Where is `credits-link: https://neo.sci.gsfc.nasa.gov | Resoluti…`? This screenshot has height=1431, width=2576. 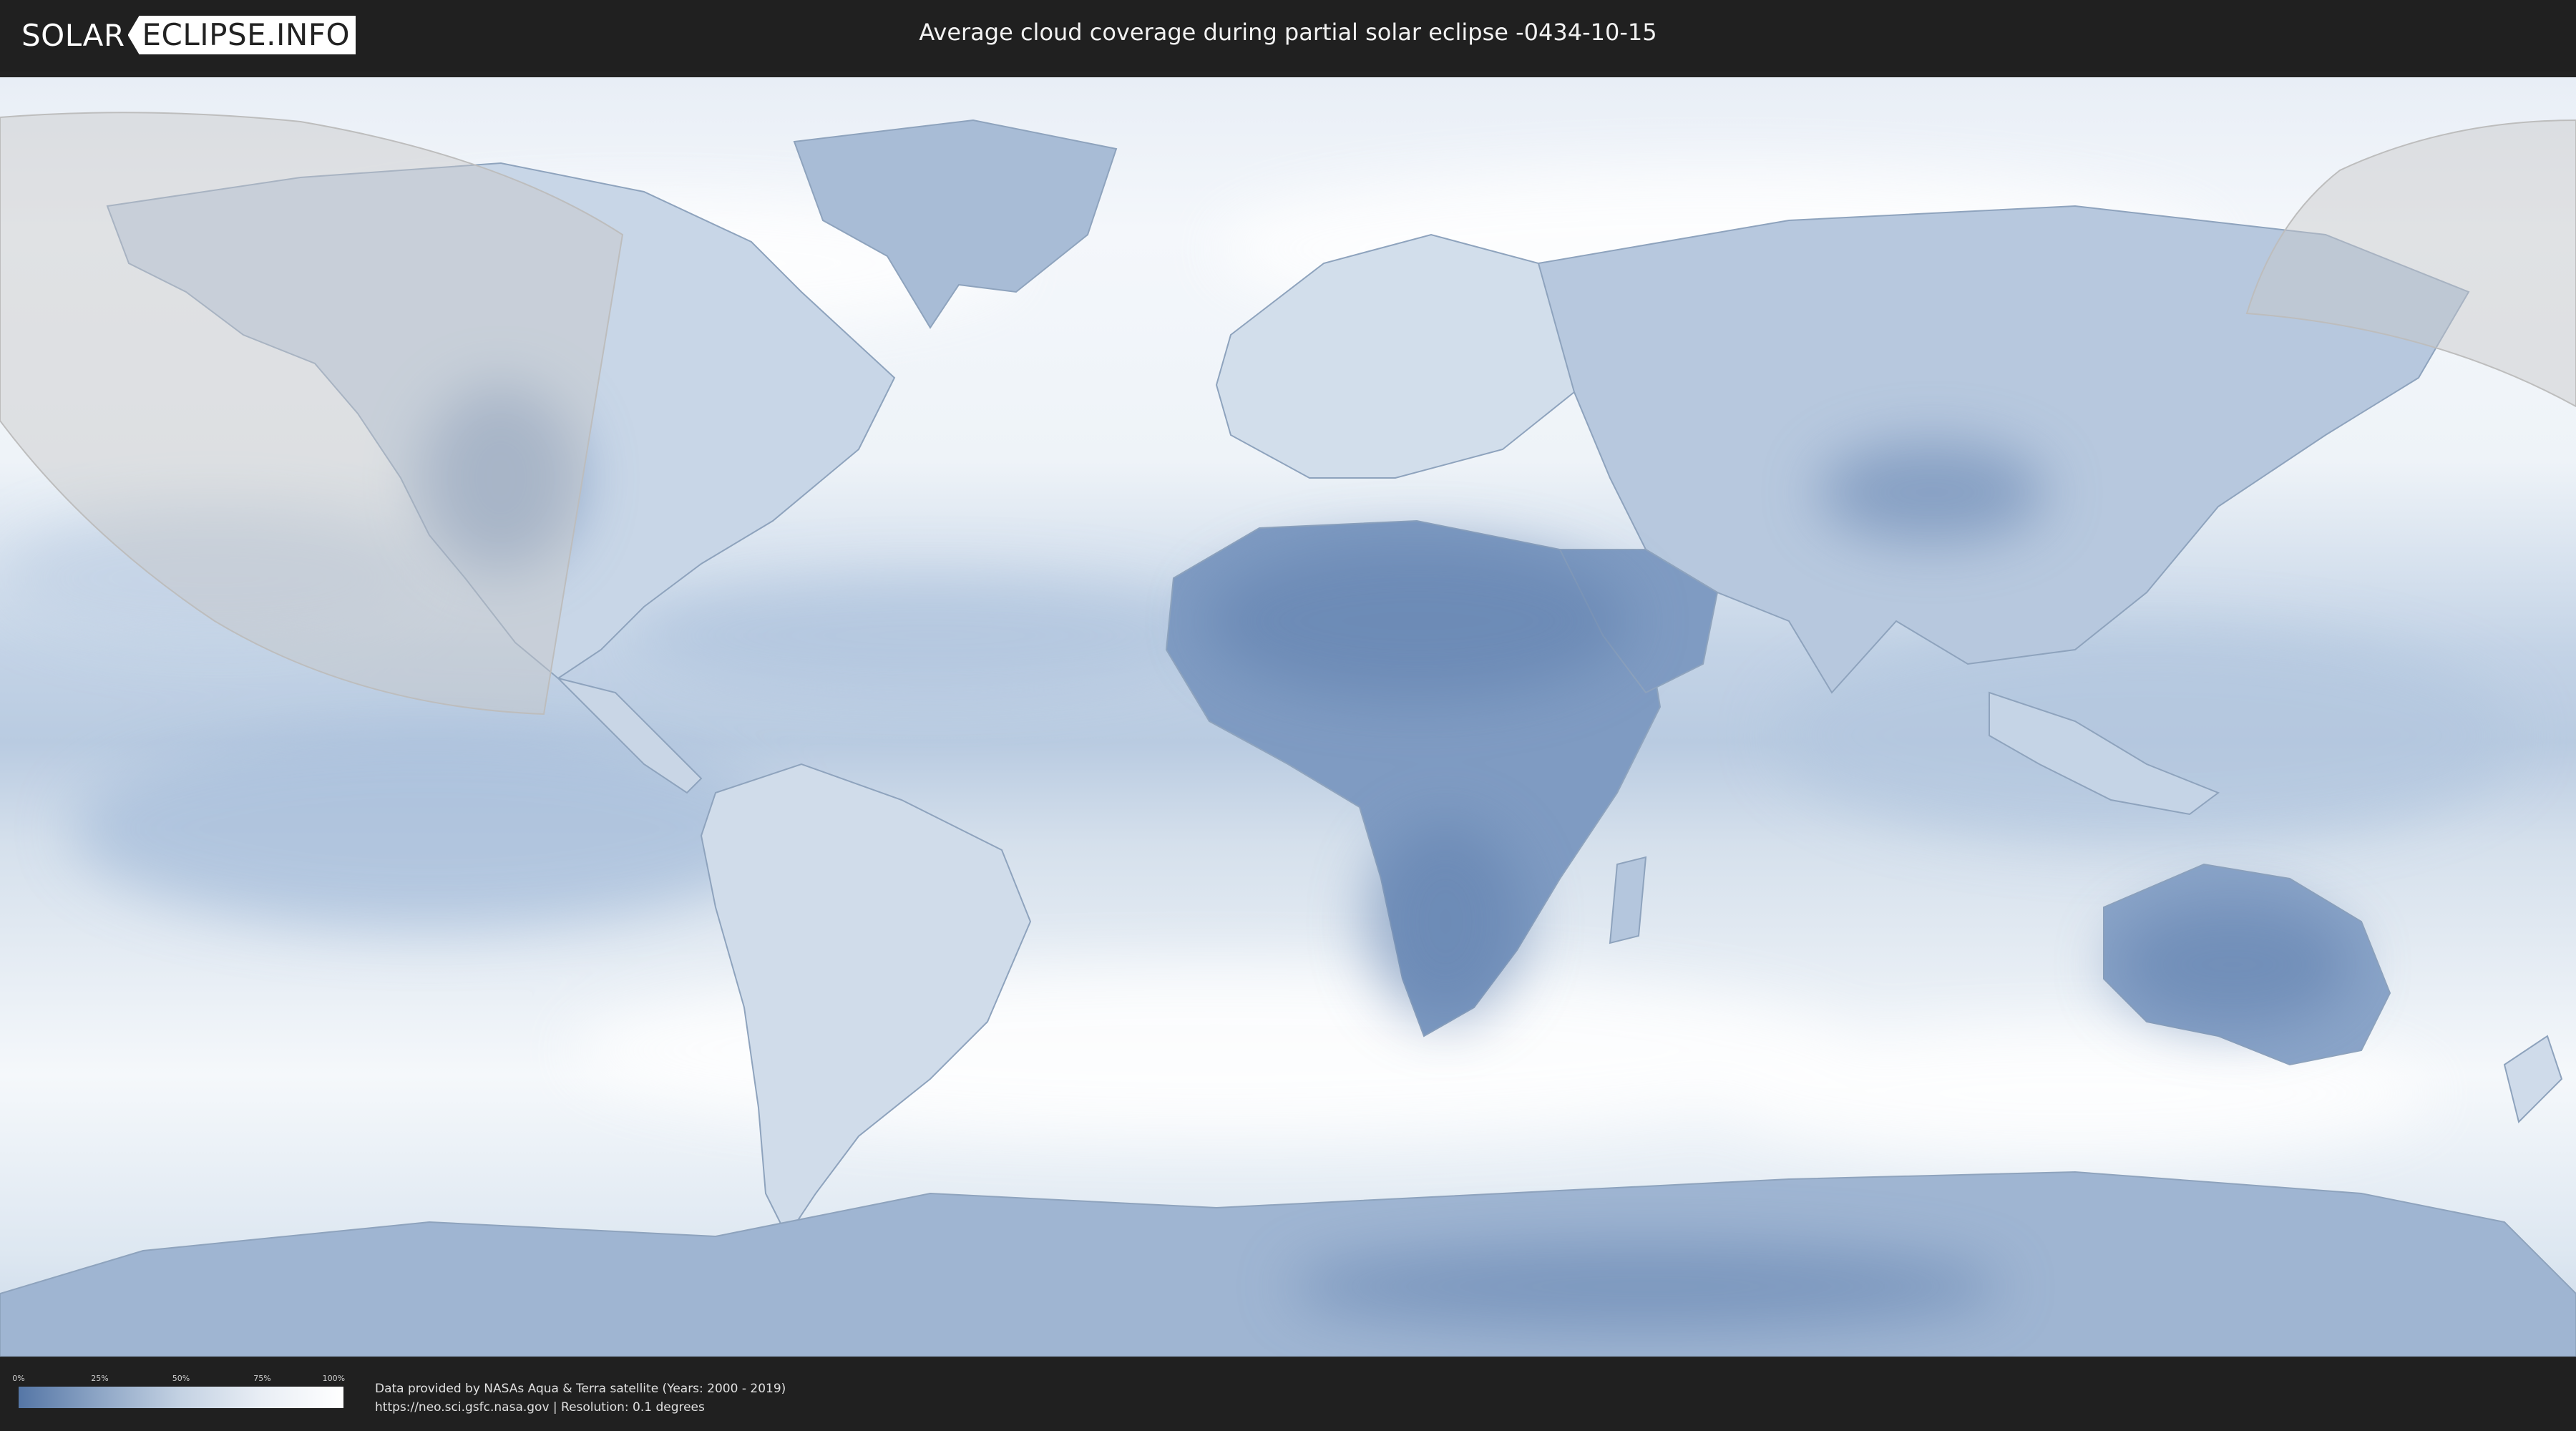 credits-link: https://neo.sci.gsfc.nasa.gov | Resoluti… is located at coordinates (580, 1407).